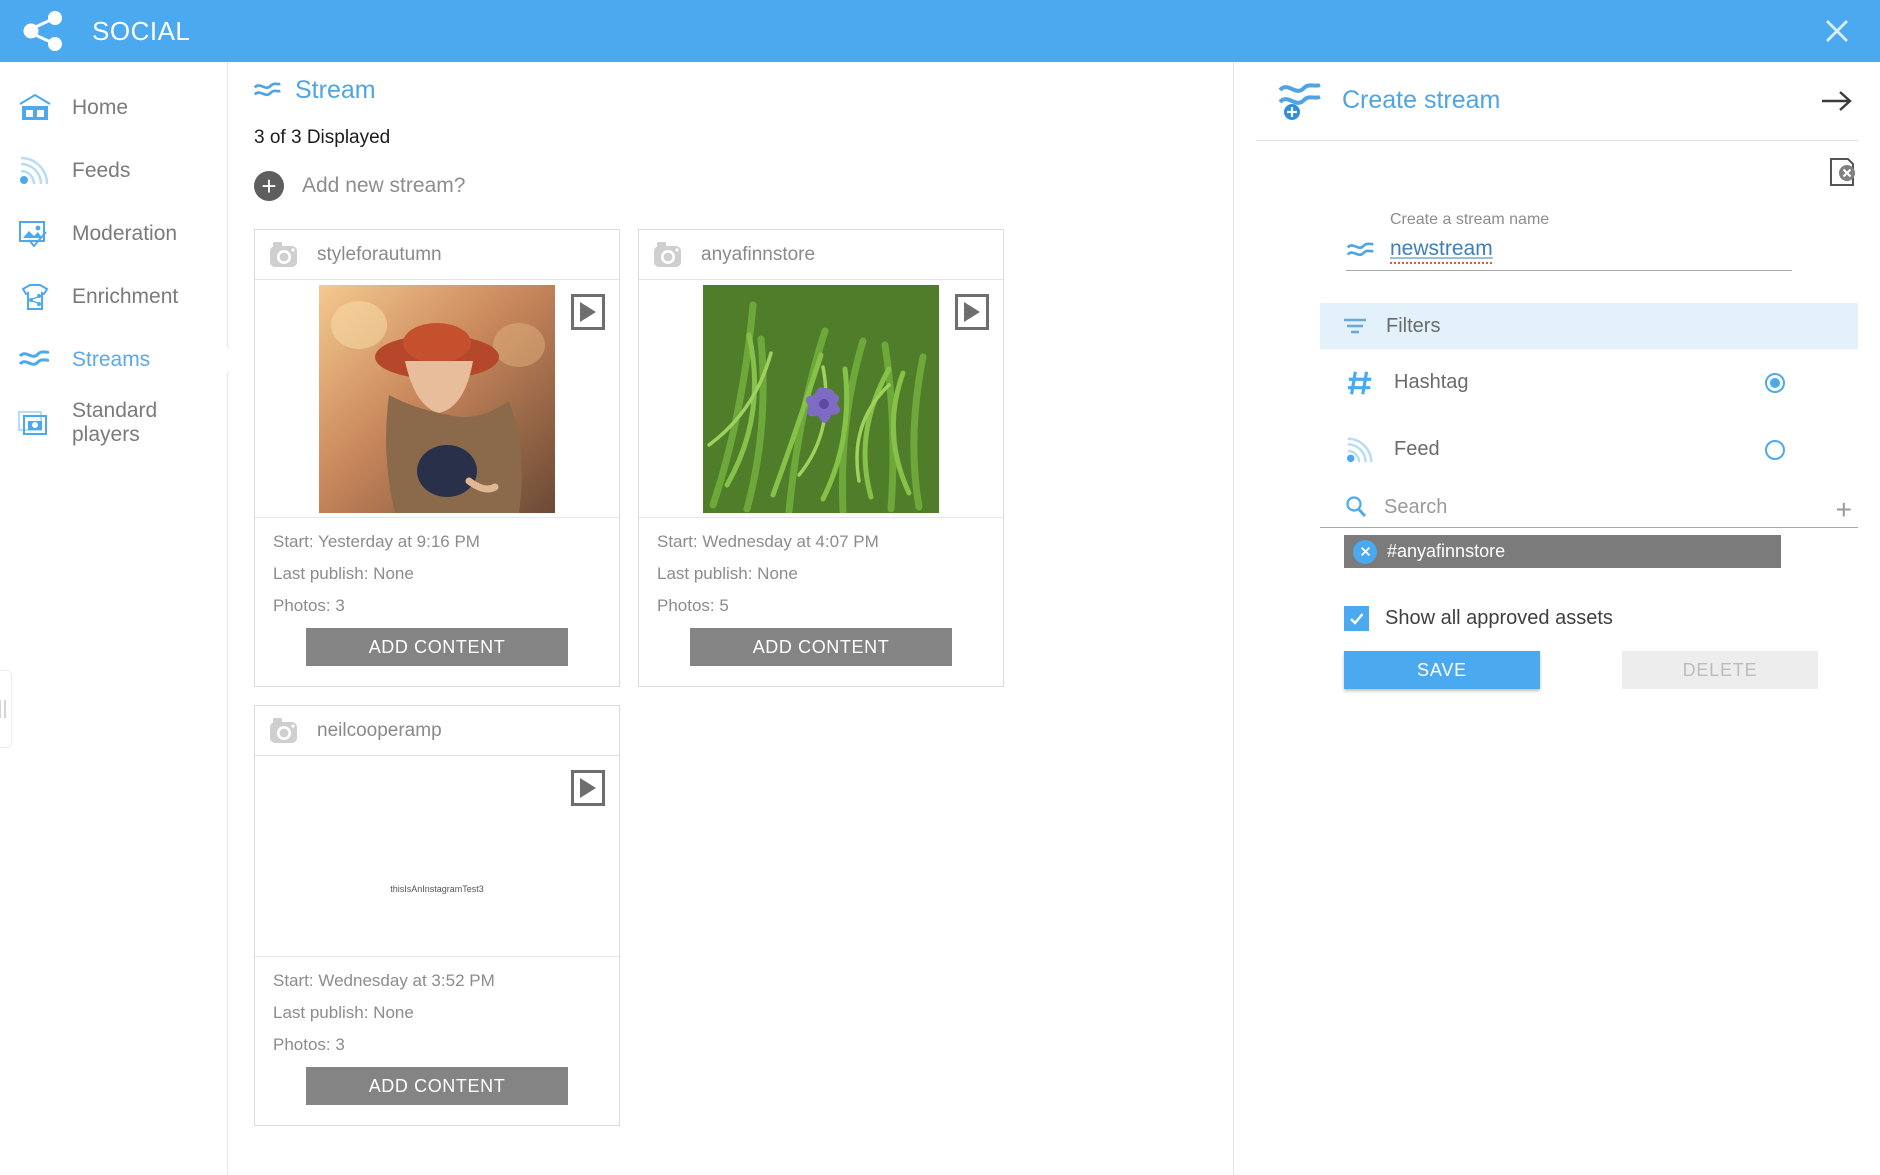 The width and height of the screenshot is (1880, 1175). I want to click on stream-name-input-row: newstream, so click(1569, 254).